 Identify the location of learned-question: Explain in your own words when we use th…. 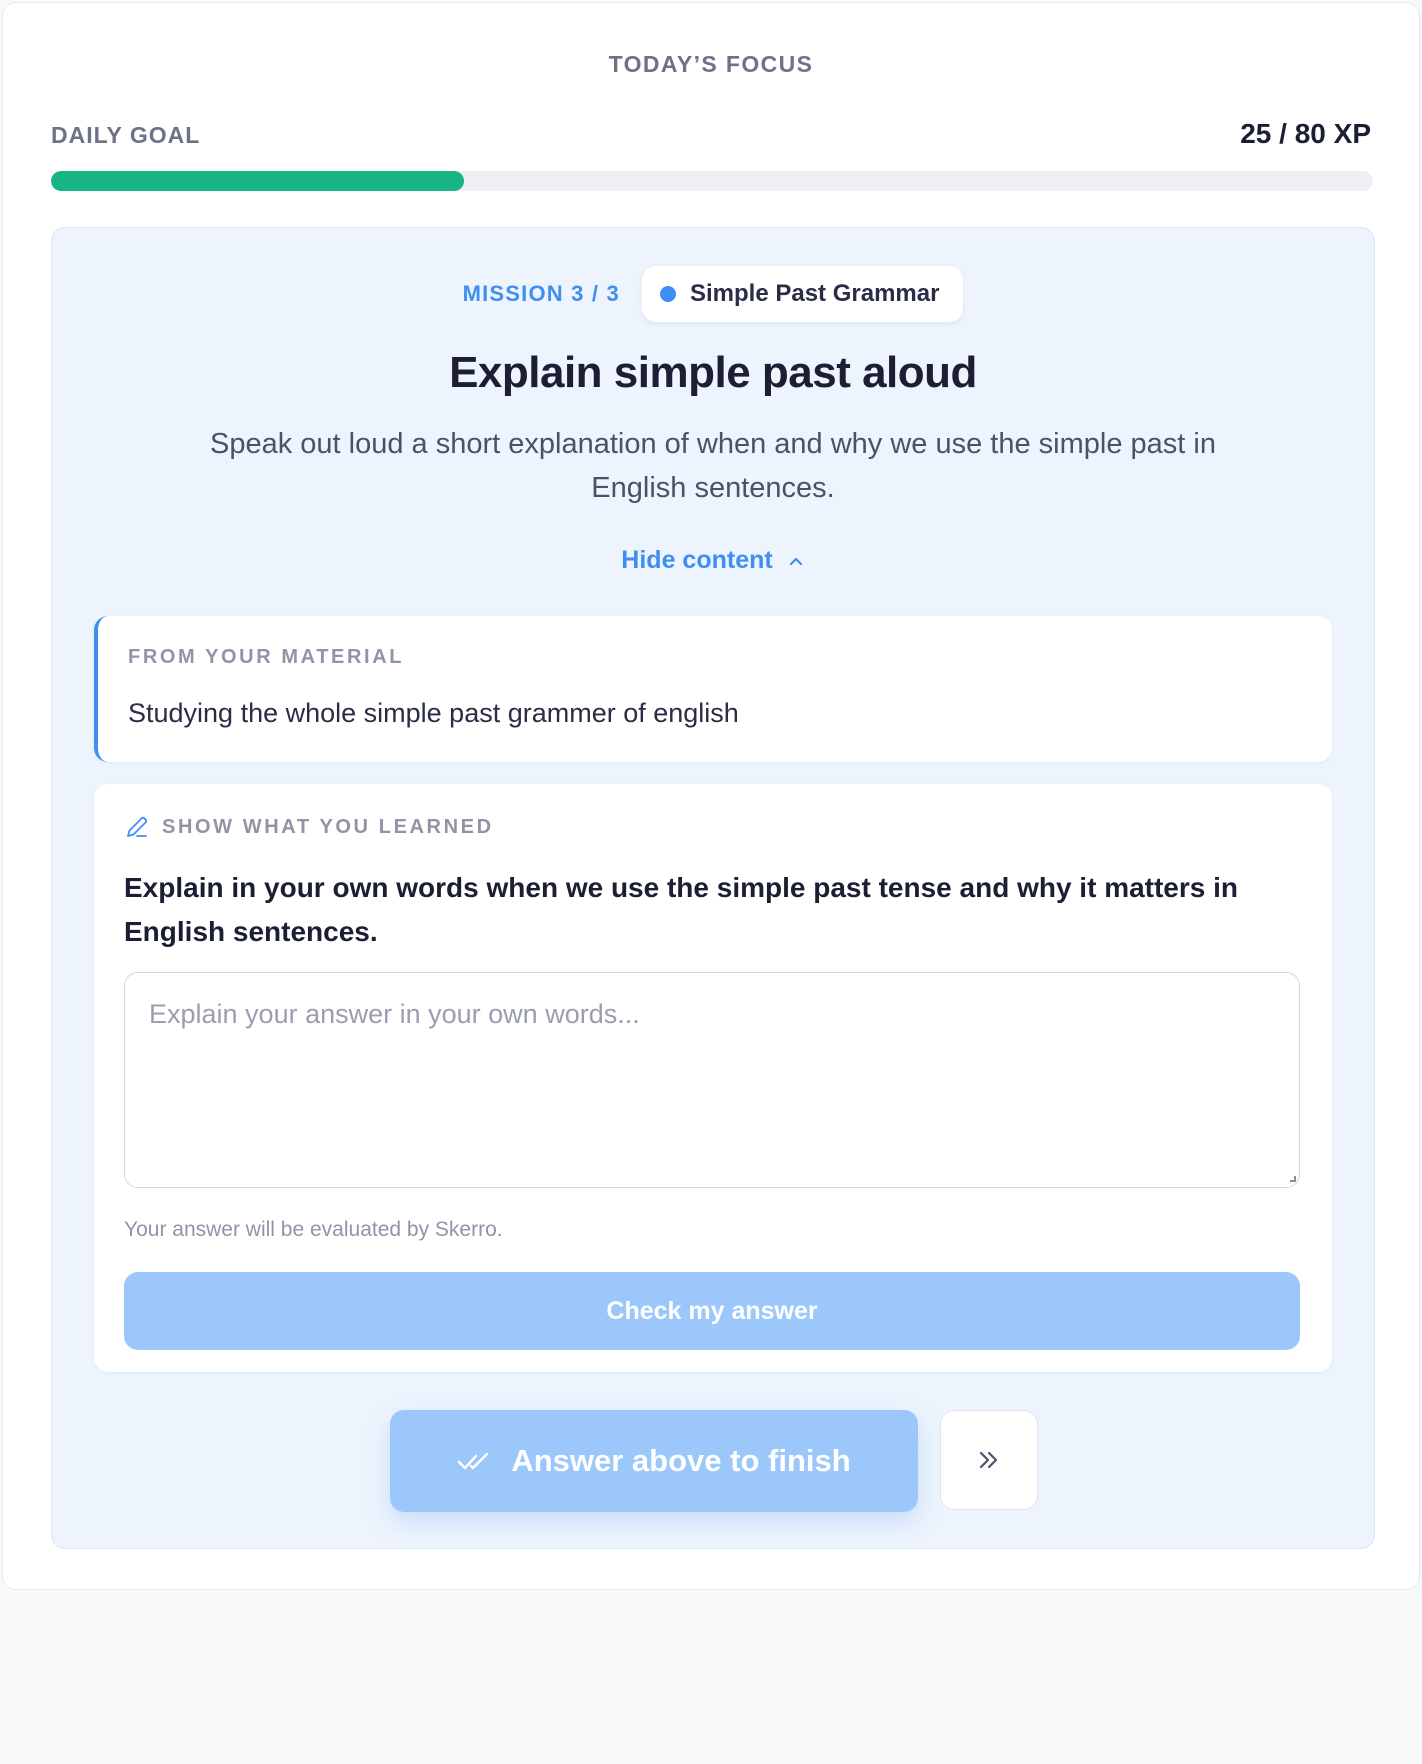
(681, 909).